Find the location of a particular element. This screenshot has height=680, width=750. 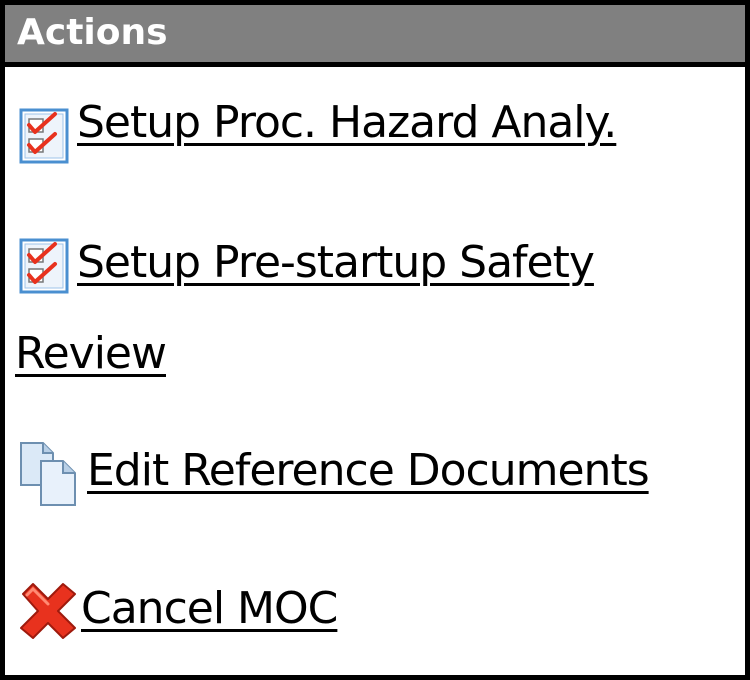

action-setup-pha: Setup Proc. Hazard Analy. is located at coordinates (384, 122).